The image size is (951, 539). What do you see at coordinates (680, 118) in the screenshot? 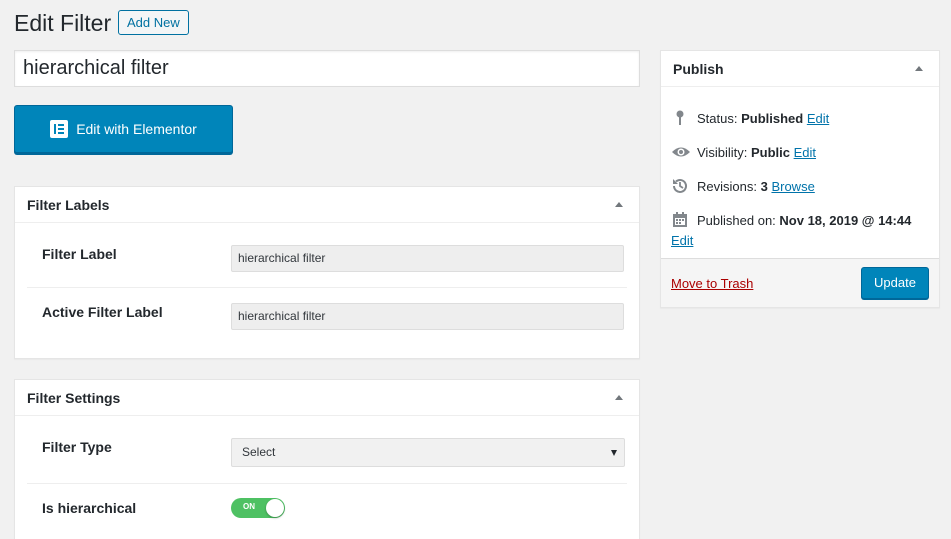
I see `pin-icon` at bounding box center [680, 118].